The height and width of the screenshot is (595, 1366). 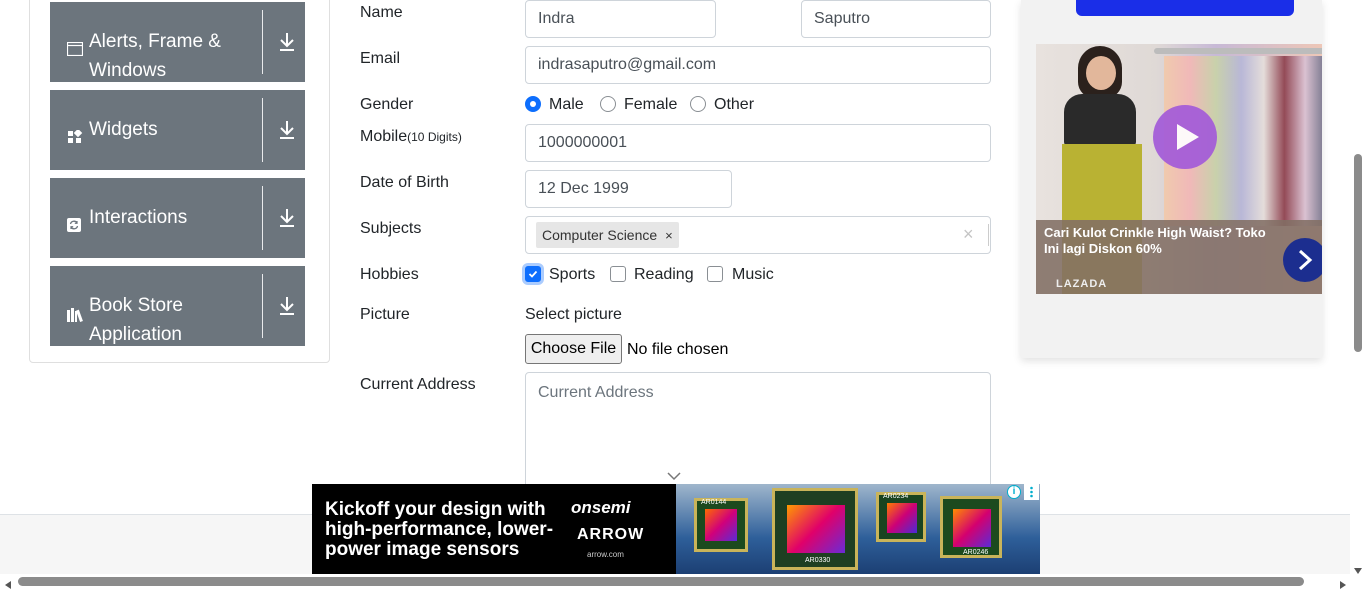 I want to click on arrow-logo: ARROW, so click(x=611, y=534).